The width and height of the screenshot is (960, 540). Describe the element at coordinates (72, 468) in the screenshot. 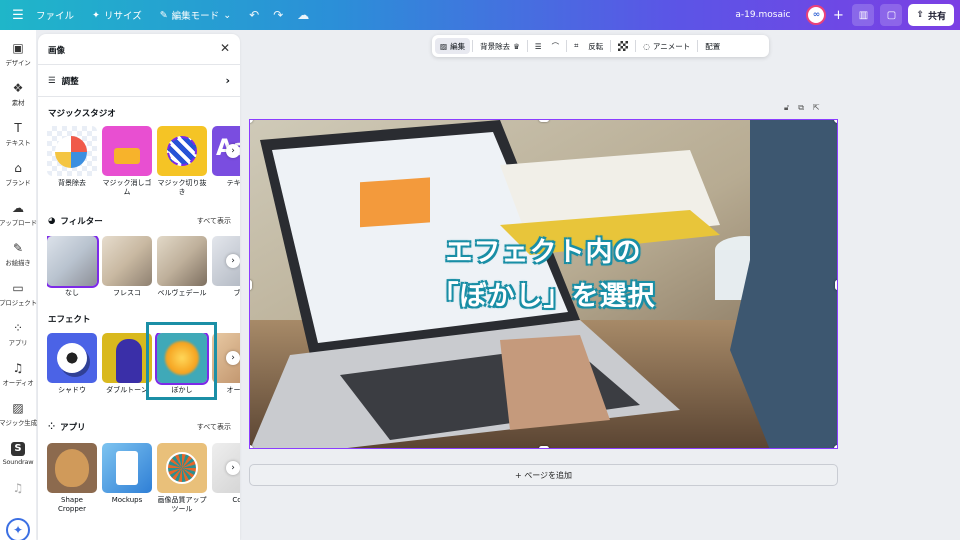

I see `app-shape-cropper-thumb` at that location.